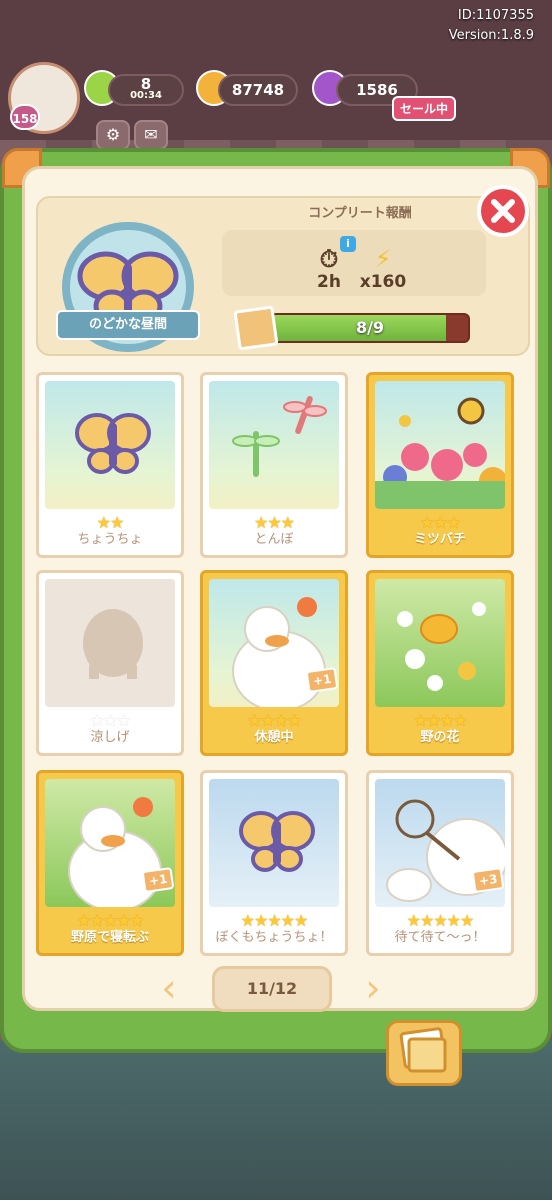 This screenshot has width=552, height=1200. I want to click on flower-icon, so click(440, 643).